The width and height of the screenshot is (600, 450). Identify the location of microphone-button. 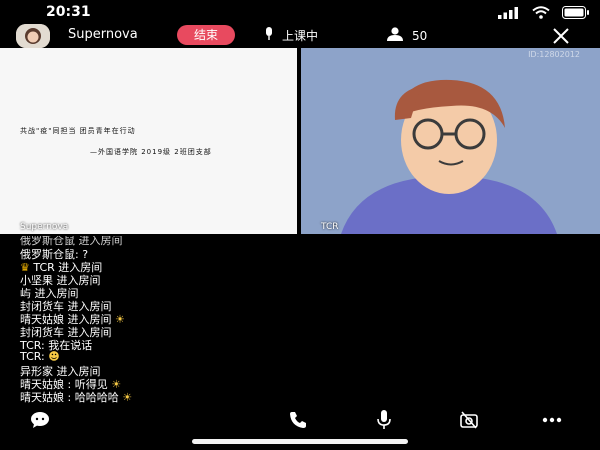
(384, 420).